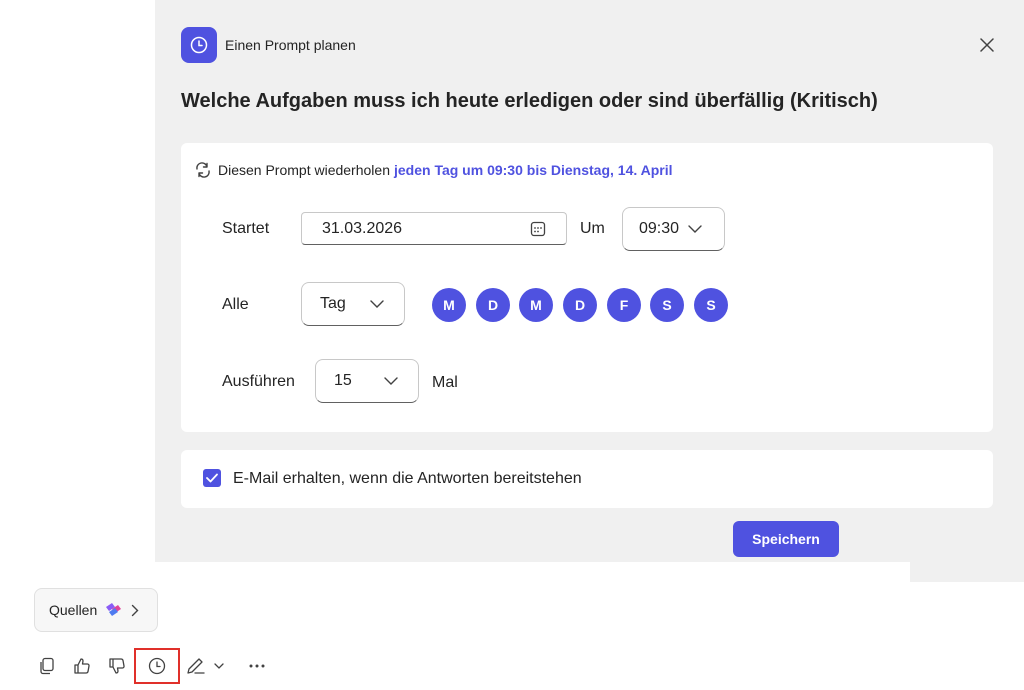 The image size is (1024, 690). I want to click on at-label: Um, so click(592, 228).